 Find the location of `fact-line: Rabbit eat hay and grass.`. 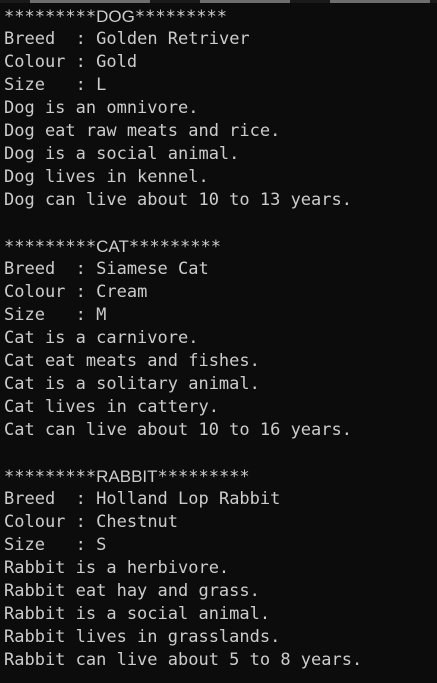

fact-line: Rabbit eat hay and grass. is located at coordinates (132, 591).